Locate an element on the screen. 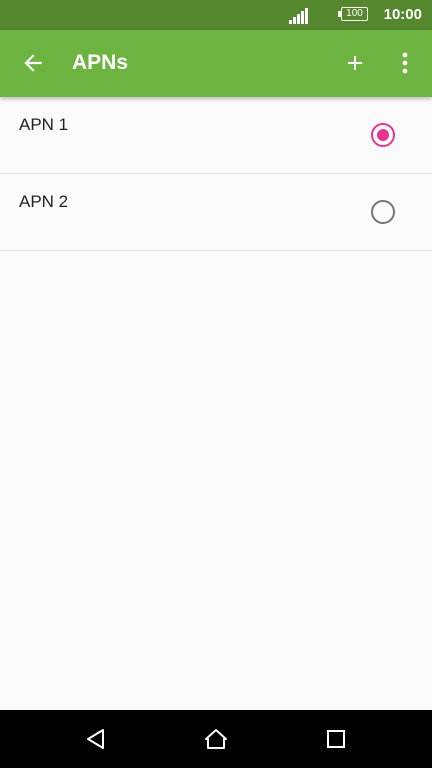 This screenshot has width=432, height=768. apn-radio-selected is located at coordinates (383, 135).